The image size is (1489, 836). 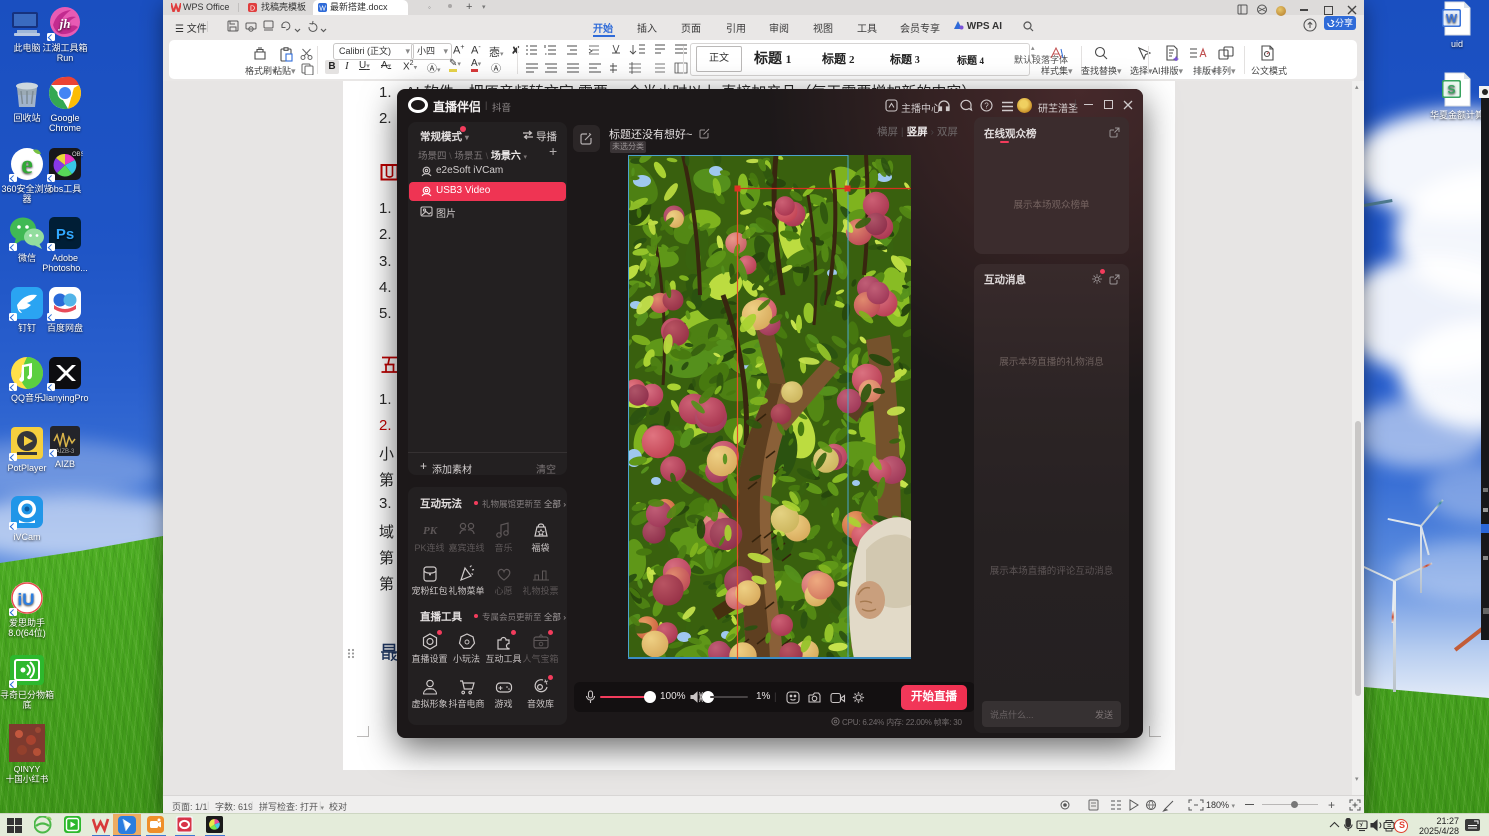 I want to click on svg-text: PK, so click(x=429, y=531).